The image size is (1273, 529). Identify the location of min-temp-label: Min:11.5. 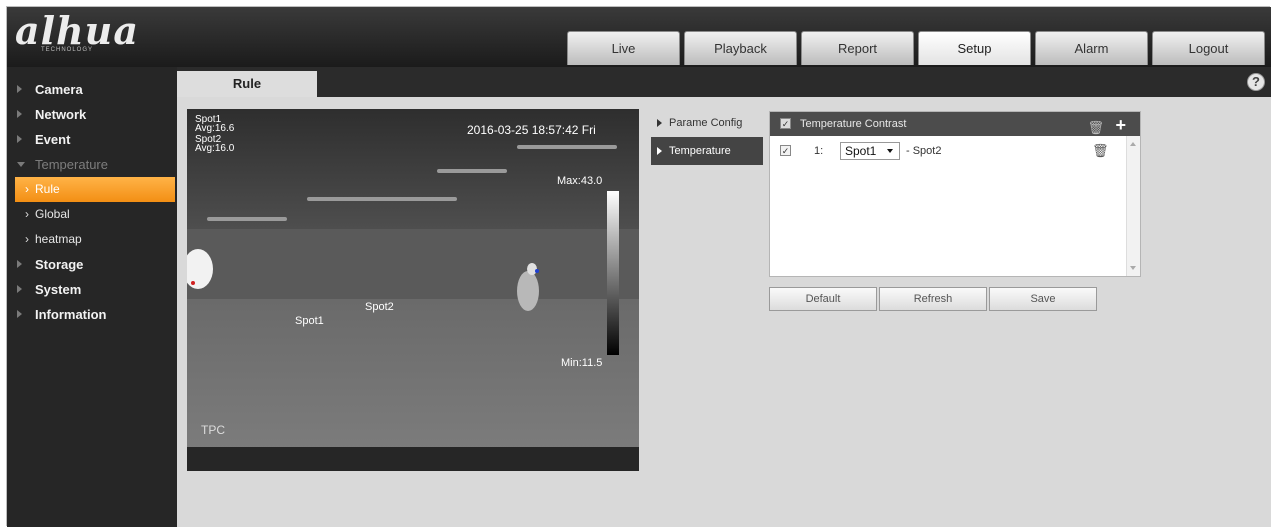
(582, 363).